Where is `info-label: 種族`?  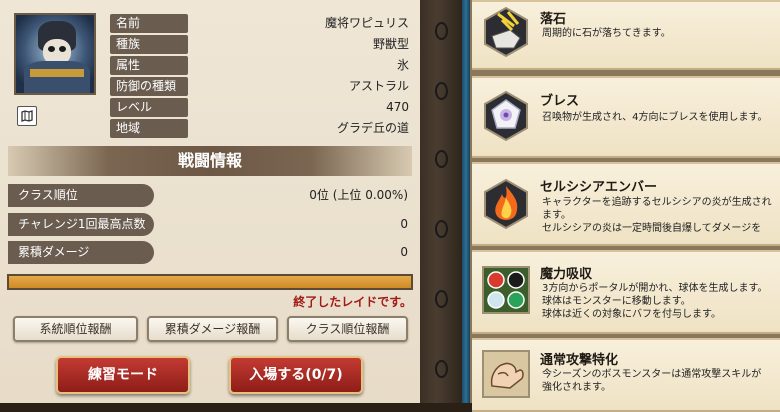
info-label: 種族 is located at coordinates (149, 44).